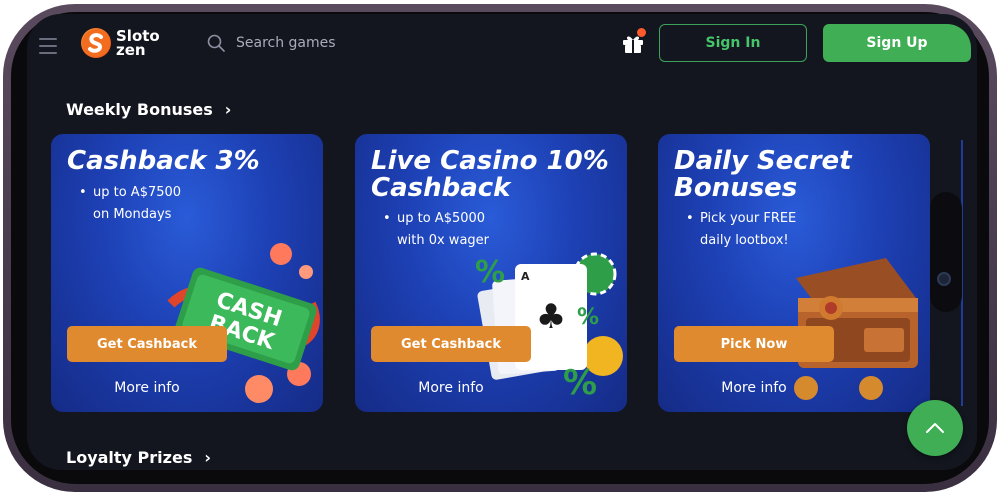  What do you see at coordinates (137, 192) in the screenshot?
I see `card-desc-line1: up to A$7500` at bounding box center [137, 192].